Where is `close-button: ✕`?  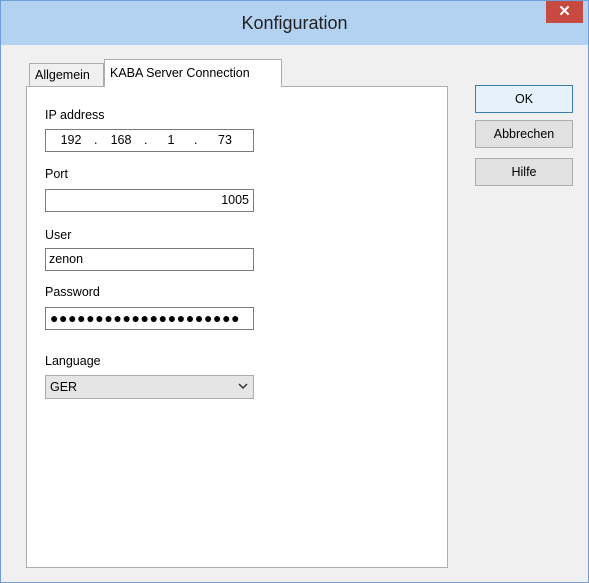
close-button: ✕ is located at coordinates (564, 12).